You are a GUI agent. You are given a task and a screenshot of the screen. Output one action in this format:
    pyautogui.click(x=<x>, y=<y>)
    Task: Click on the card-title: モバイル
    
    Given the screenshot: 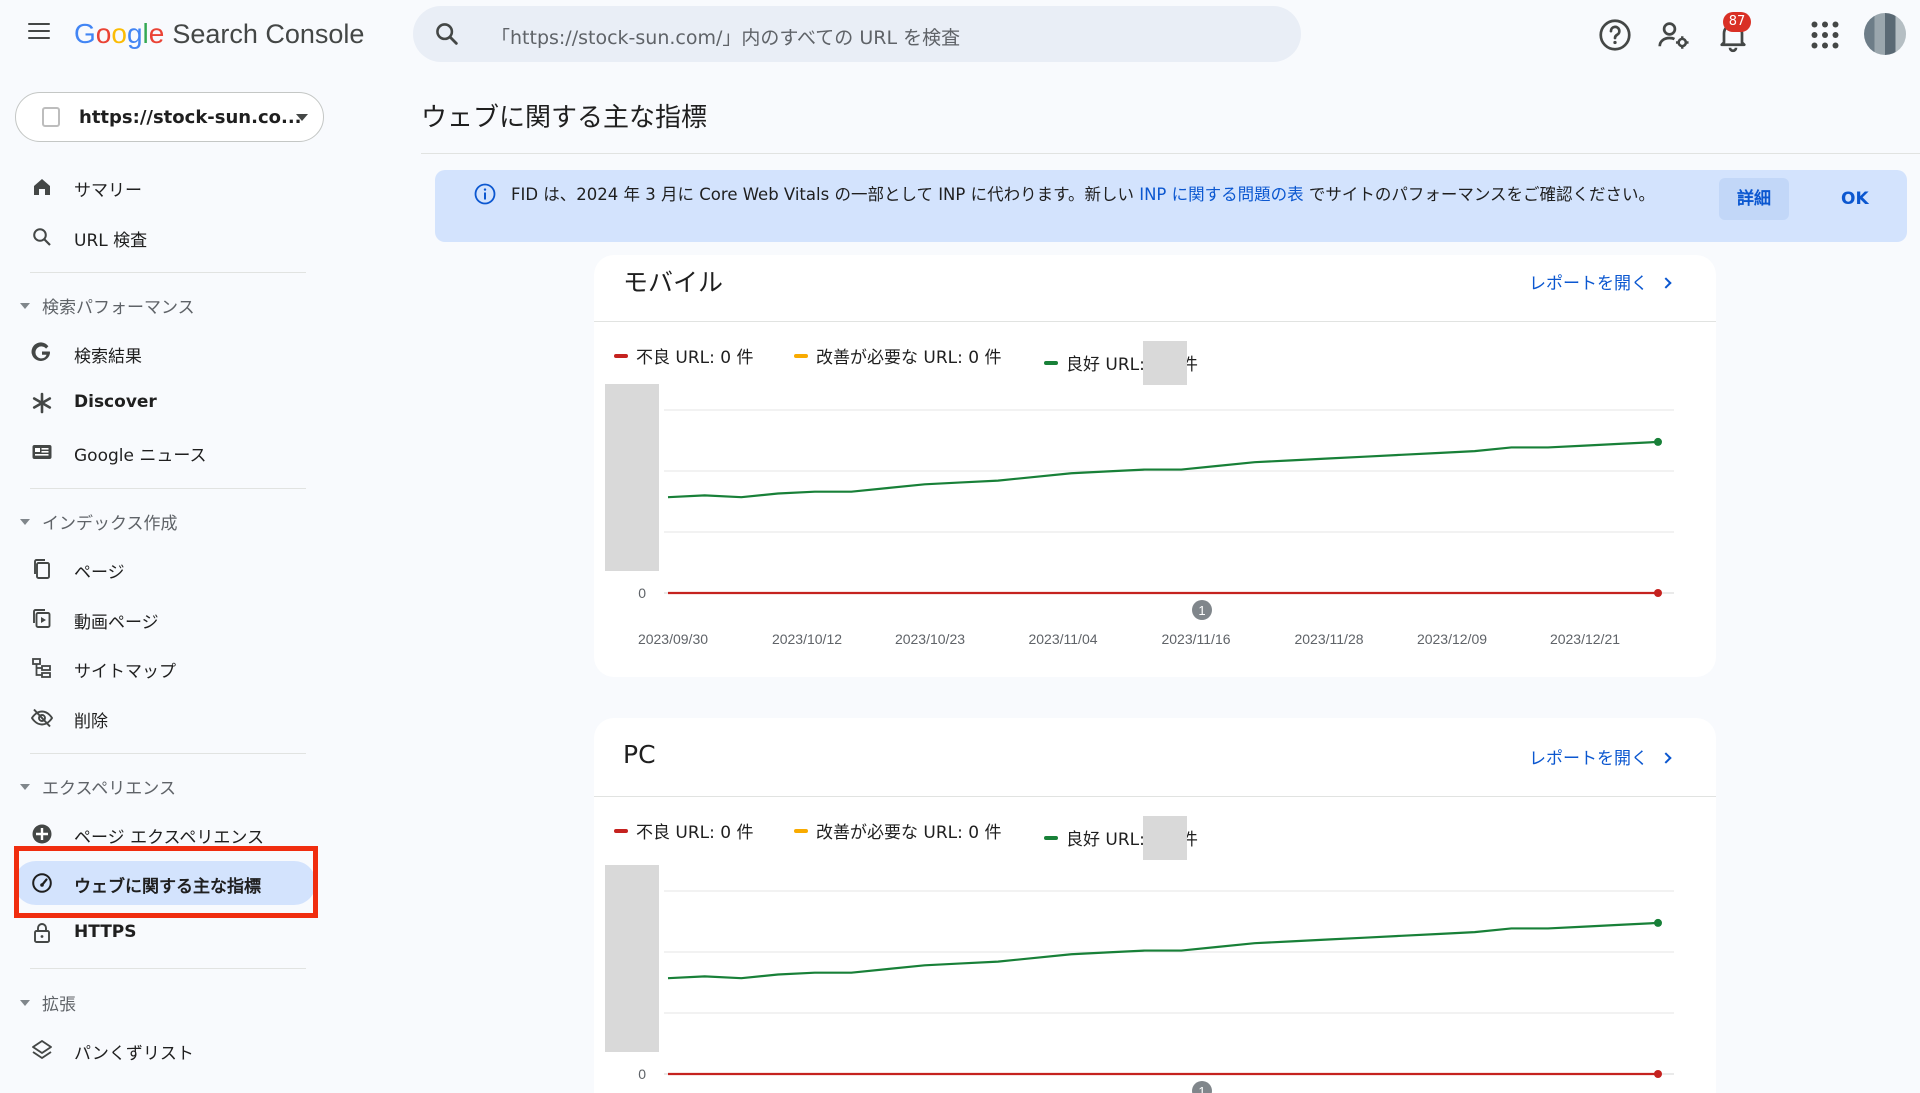 What is the action you would take?
    pyautogui.click(x=673, y=282)
    